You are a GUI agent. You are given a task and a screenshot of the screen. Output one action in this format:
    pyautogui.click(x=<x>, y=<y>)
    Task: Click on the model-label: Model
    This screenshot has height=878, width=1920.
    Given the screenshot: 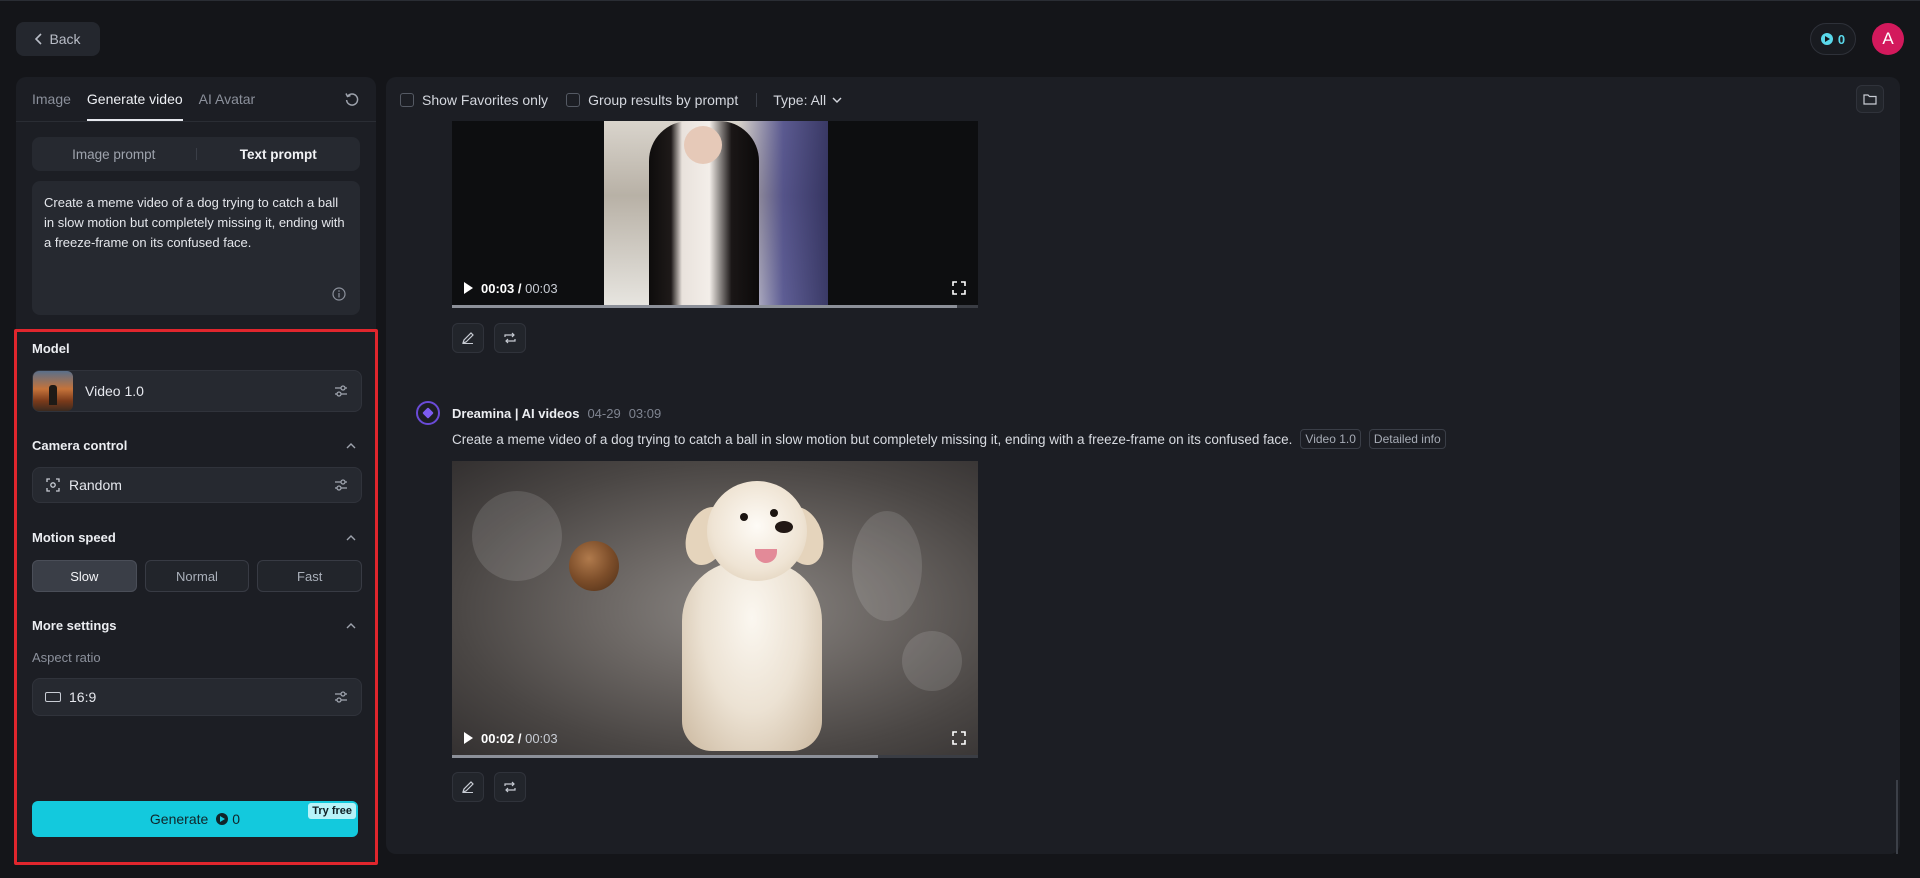 What is the action you would take?
    pyautogui.click(x=51, y=348)
    